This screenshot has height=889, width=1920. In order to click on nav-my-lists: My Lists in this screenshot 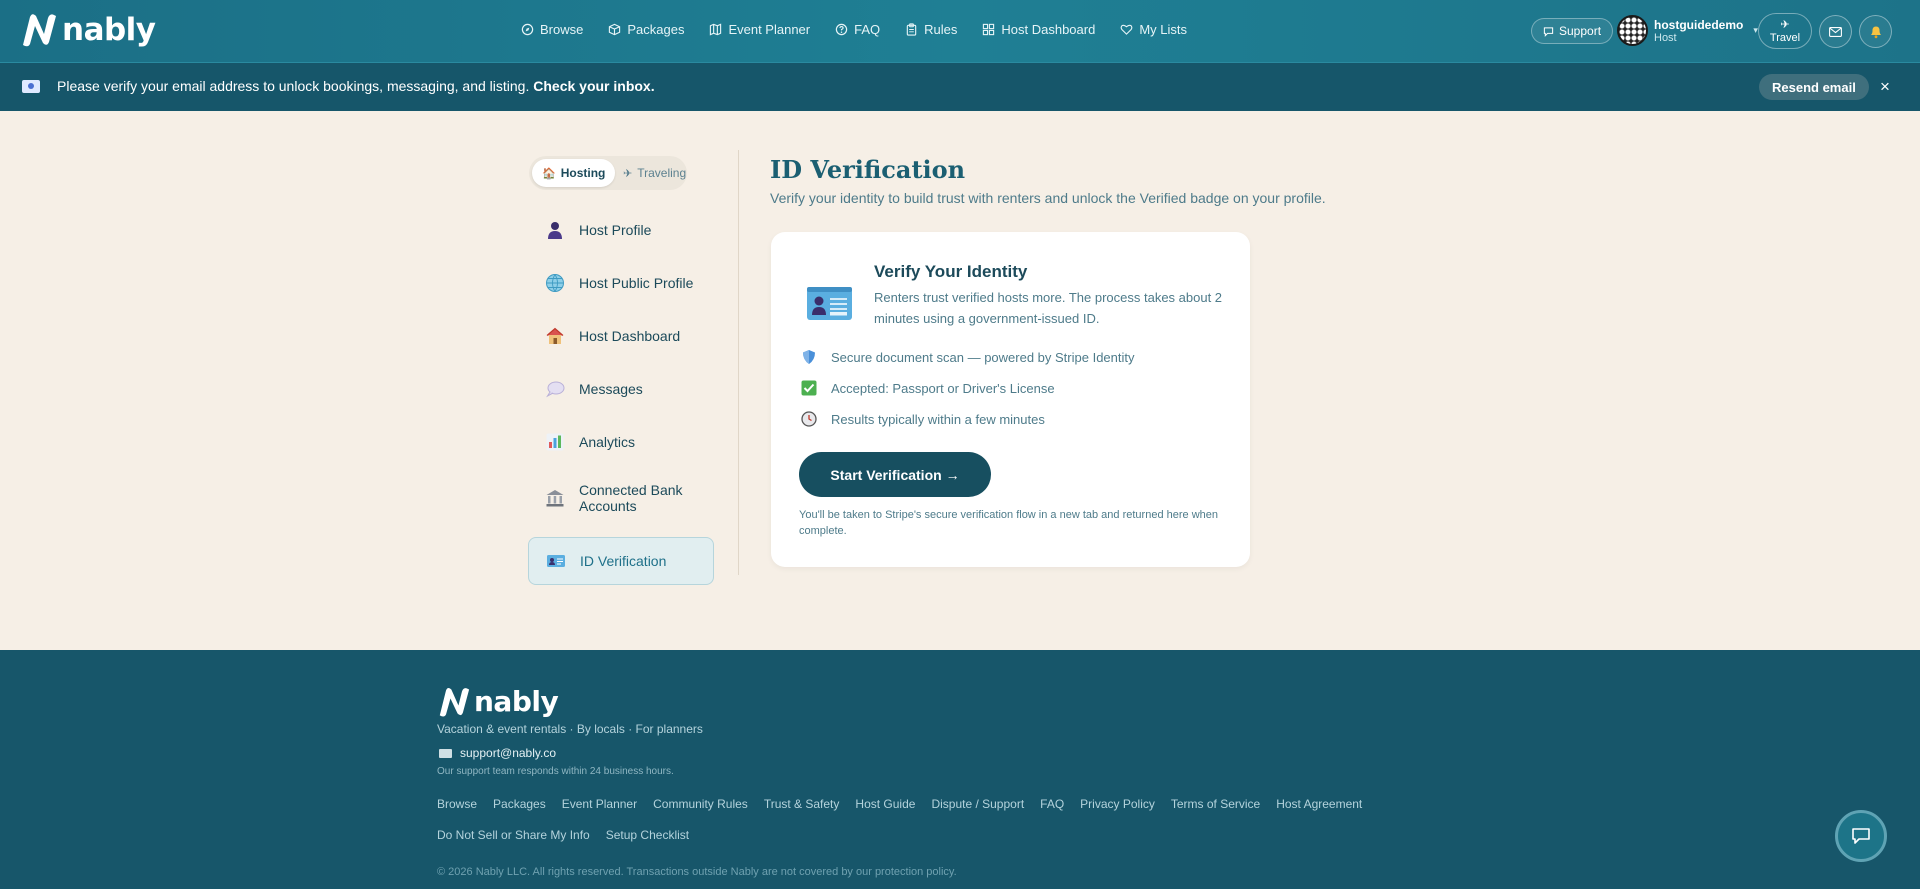, I will do `click(1153, 29)`.